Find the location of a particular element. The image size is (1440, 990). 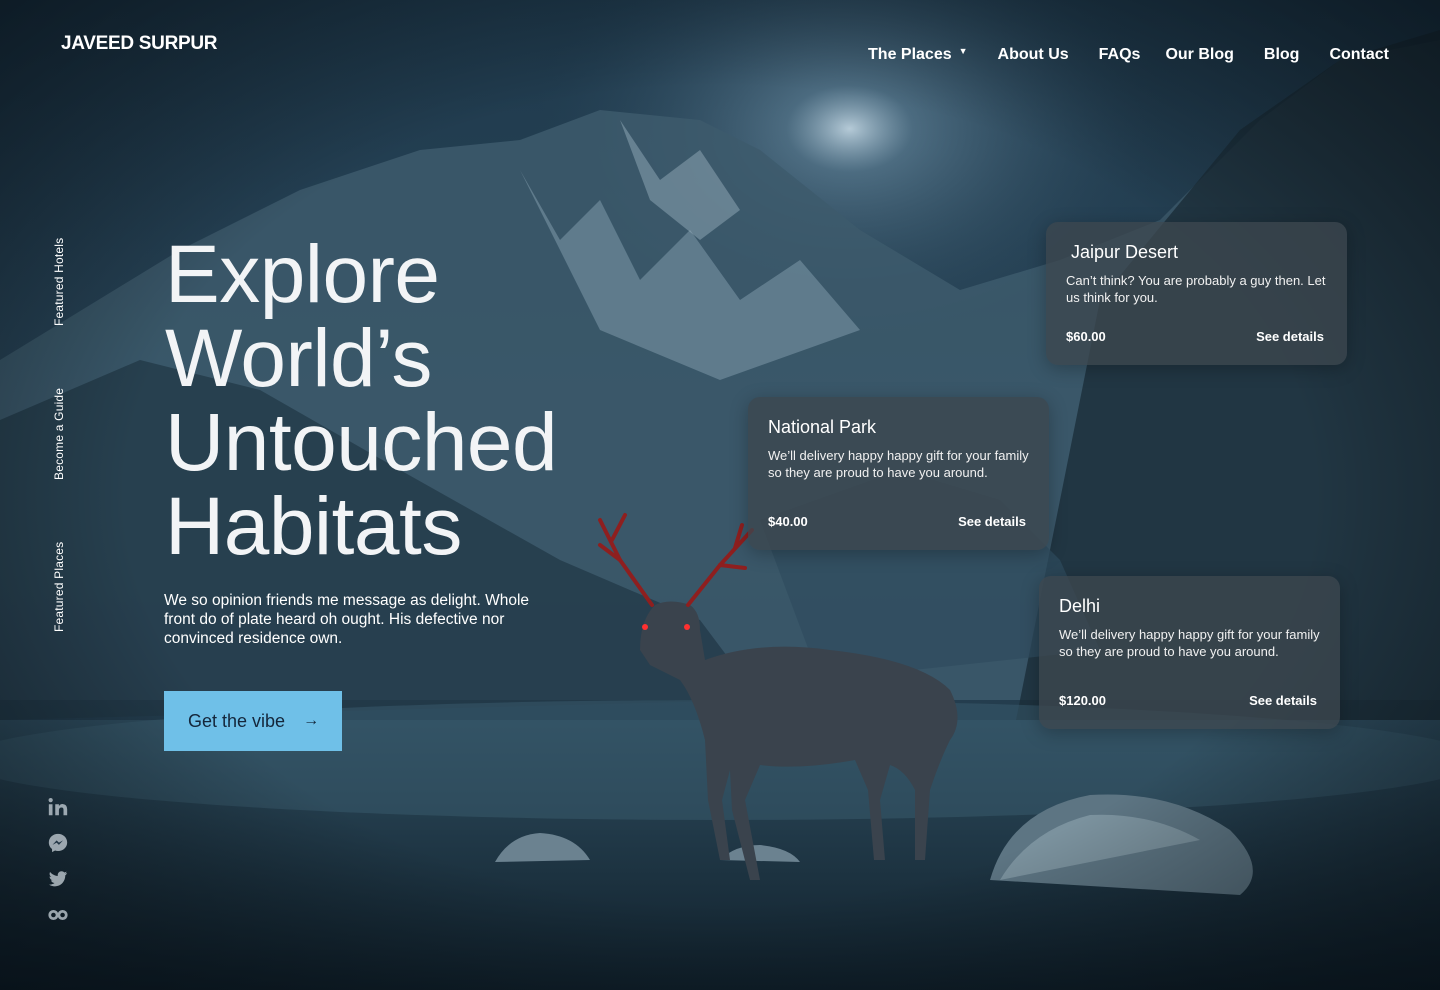

nav-faqs: FAQs is located at coordinates (1120, 55).